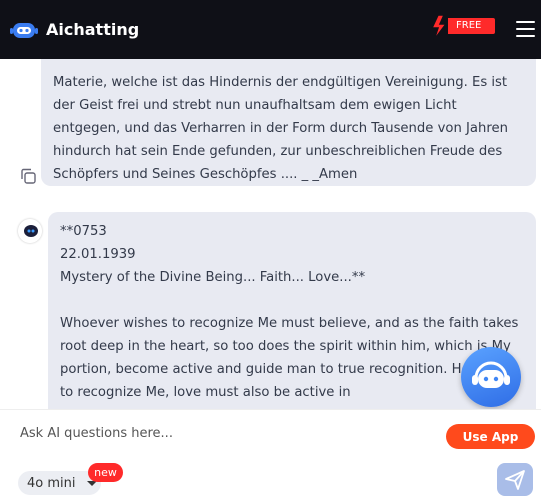  I want to click on question-input, so click(220, 433).